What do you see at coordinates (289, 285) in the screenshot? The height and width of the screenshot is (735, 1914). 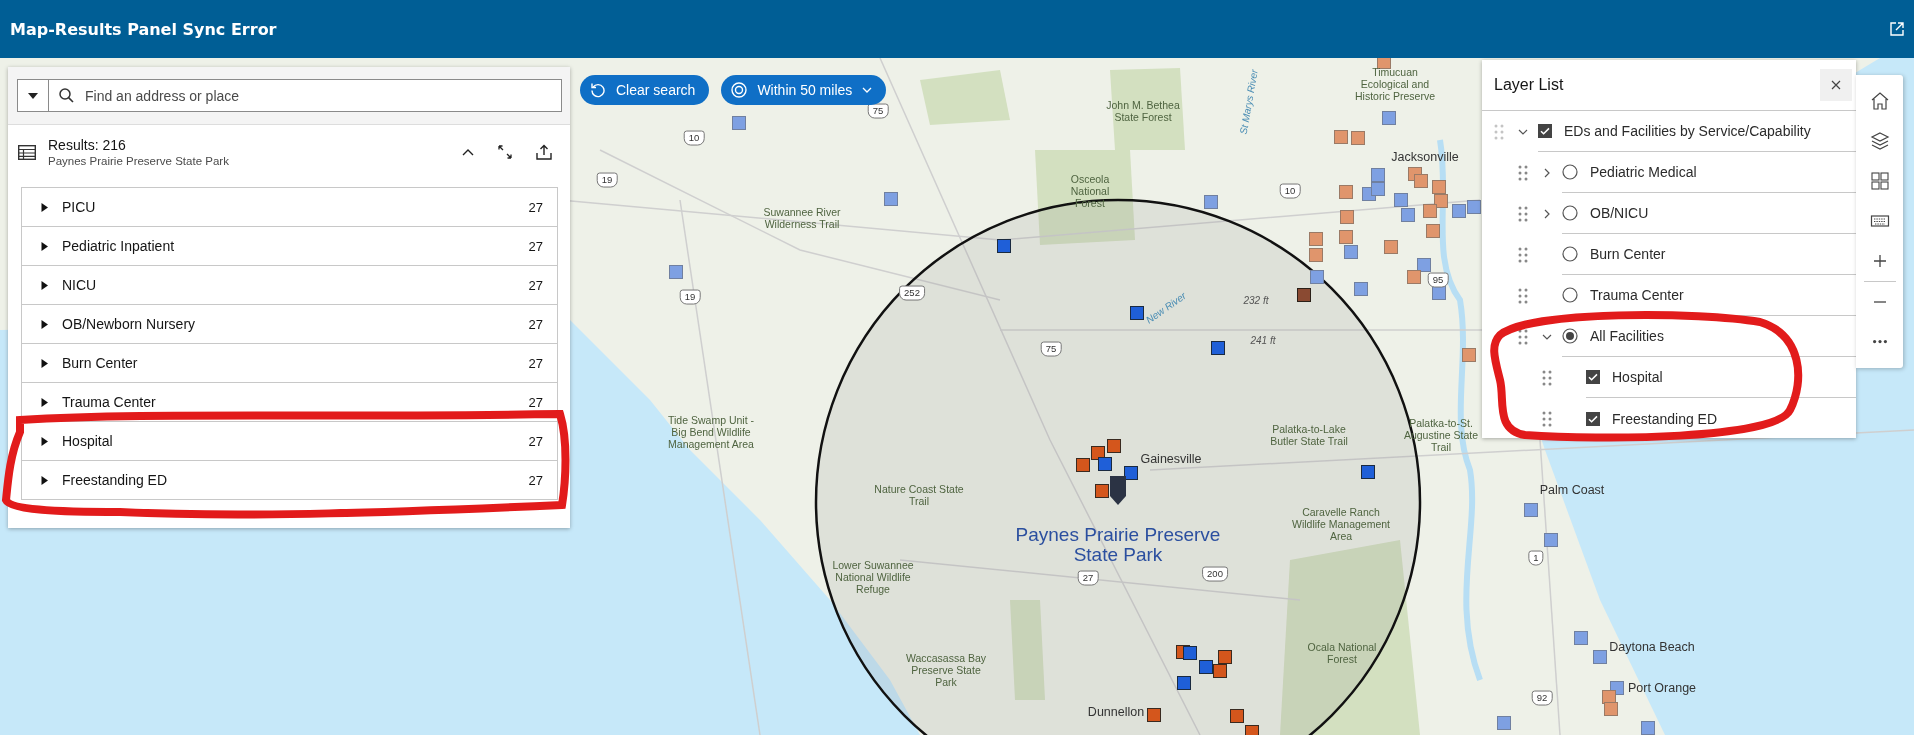 I see `result-group-row: NICU 27` at bounding box center [289, 285].